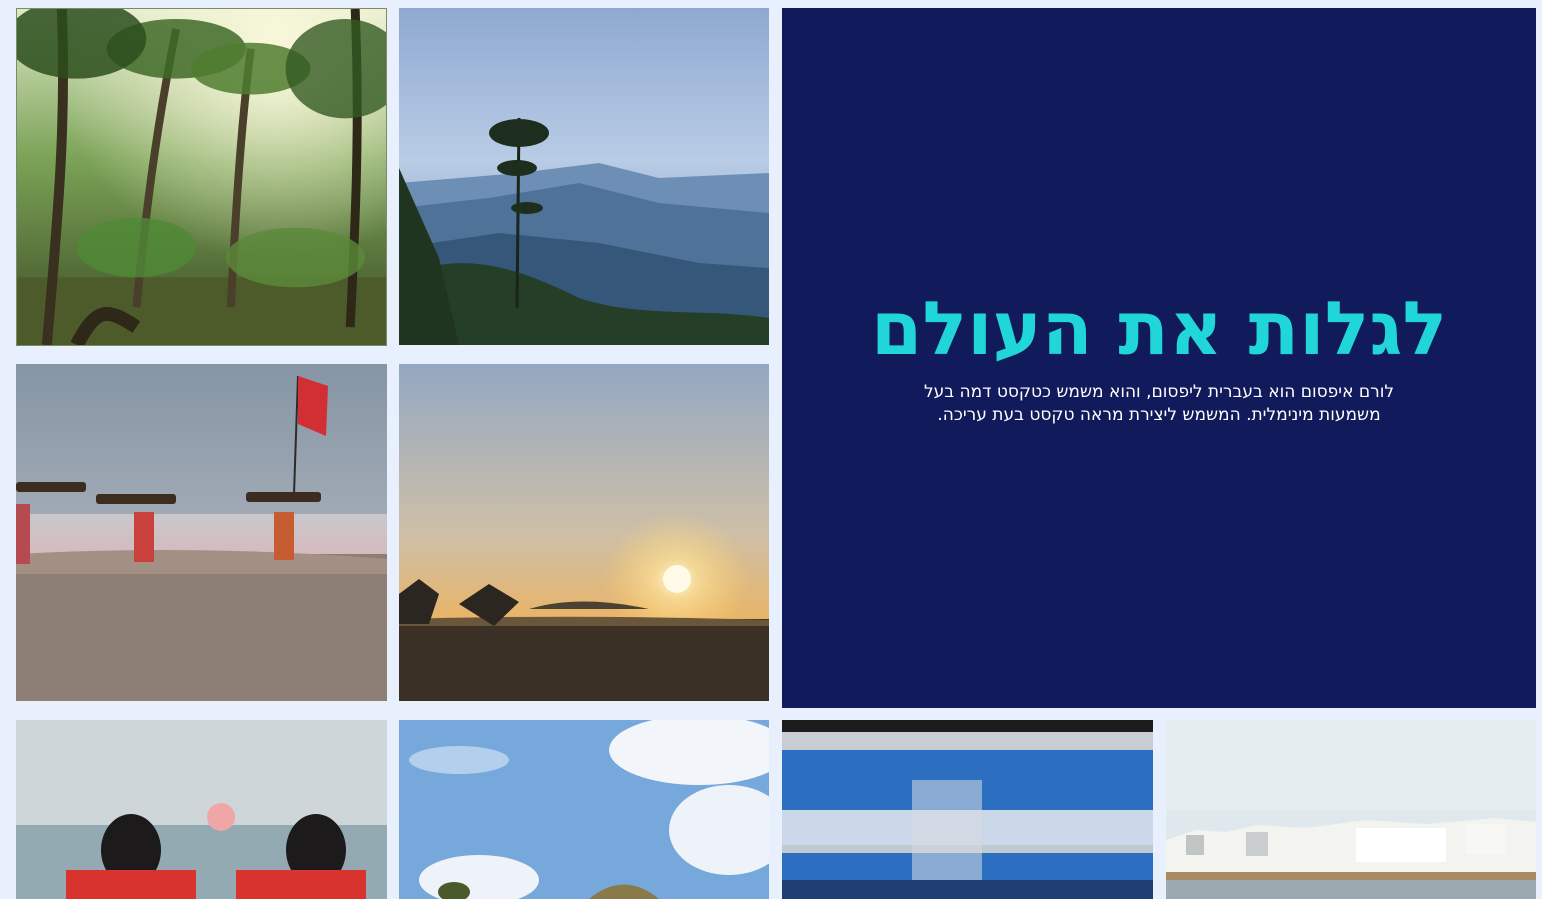 The width and height of the screenshot is (1542, 899). Describe the element at coordinates (1351, 809) in the screenshot. I see `gallery-photo-lakeside-town` at that location.